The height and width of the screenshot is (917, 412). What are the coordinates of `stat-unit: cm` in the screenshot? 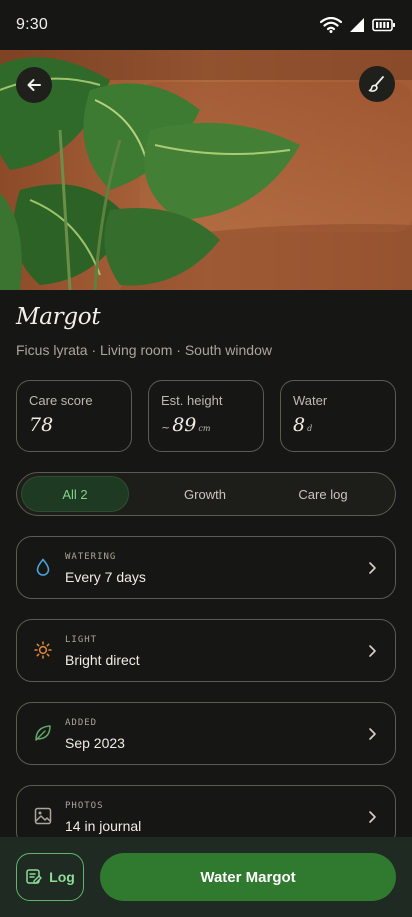 It's located at (204, 428).